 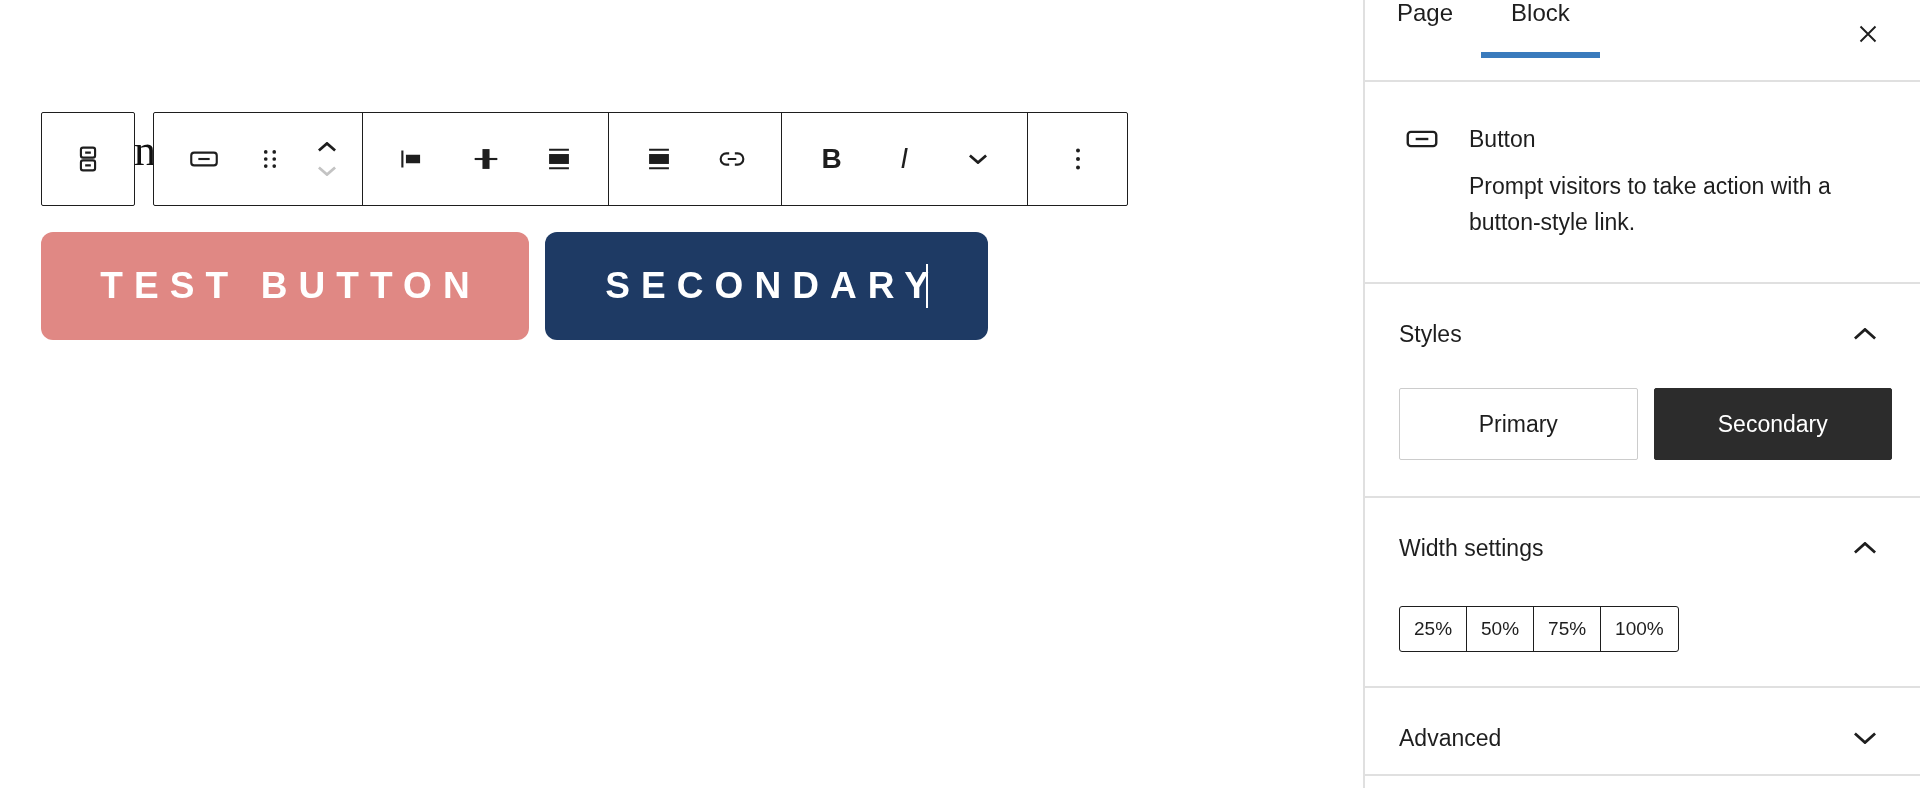 What do you see at coordinates (904, 159) in the screenshot?
I see `italic-button: I` at bounding box center [904, 159].